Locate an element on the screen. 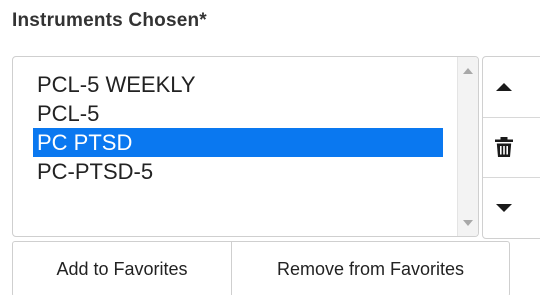  remove-instrument-button is located at coordinates (511, 147).